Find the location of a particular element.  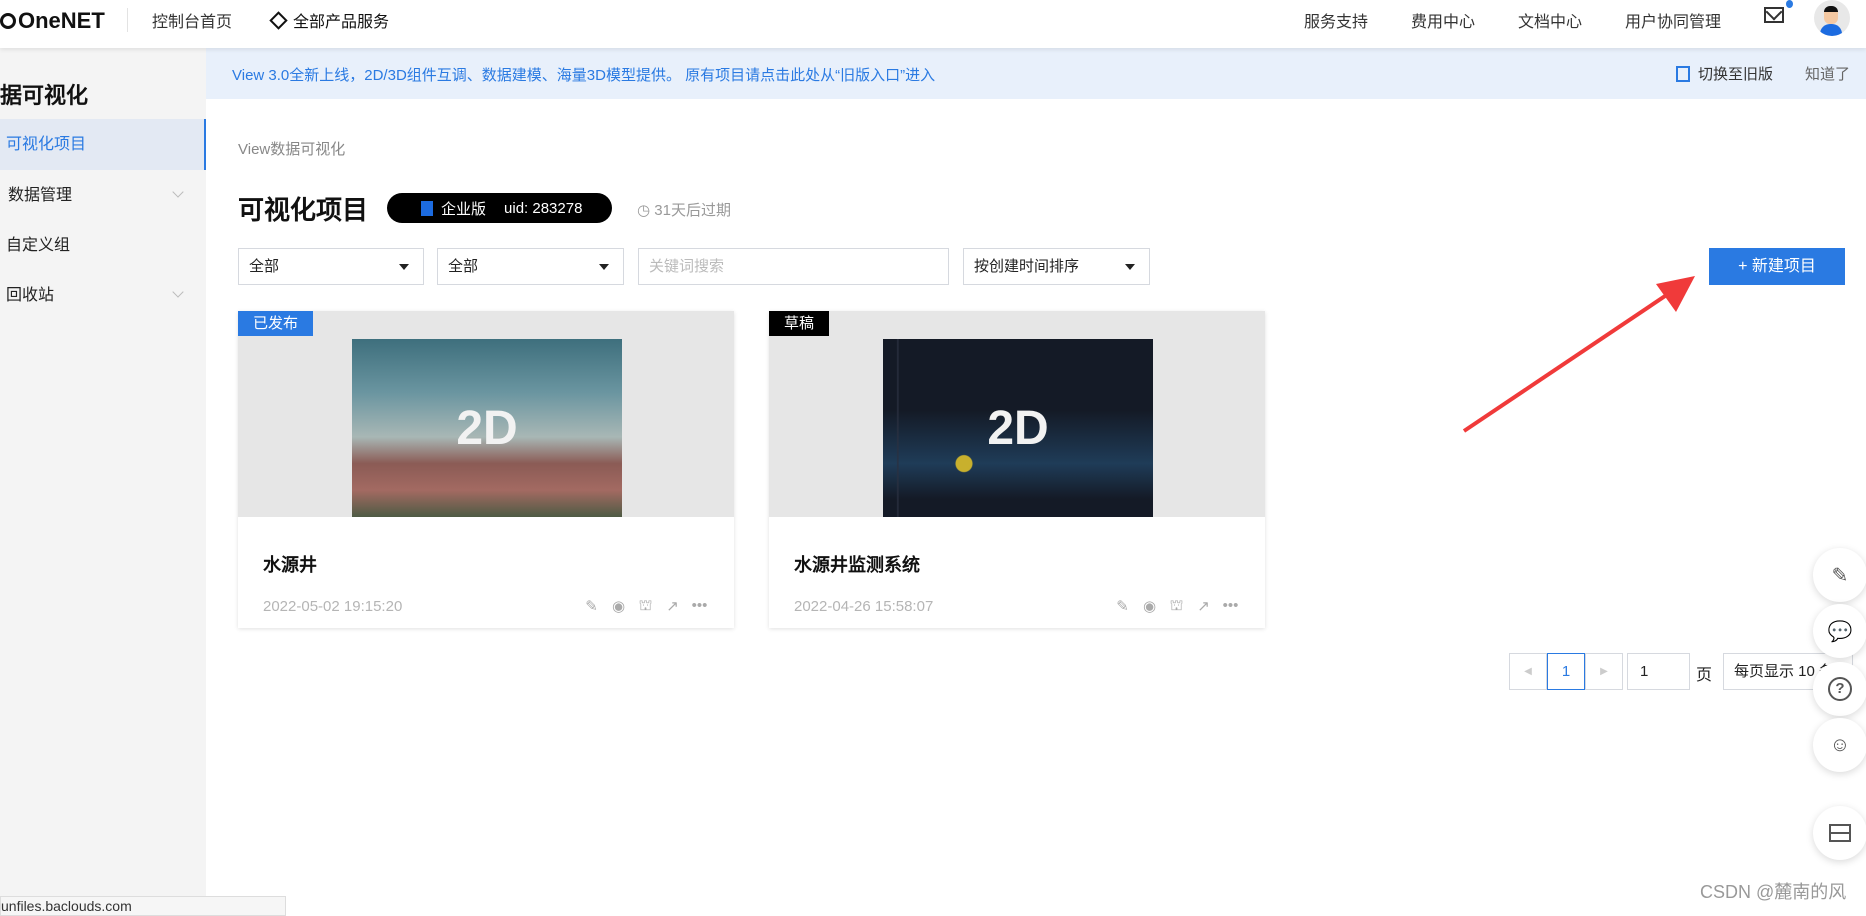

edition-label: 企业版 is located at coordinates (464, 209).